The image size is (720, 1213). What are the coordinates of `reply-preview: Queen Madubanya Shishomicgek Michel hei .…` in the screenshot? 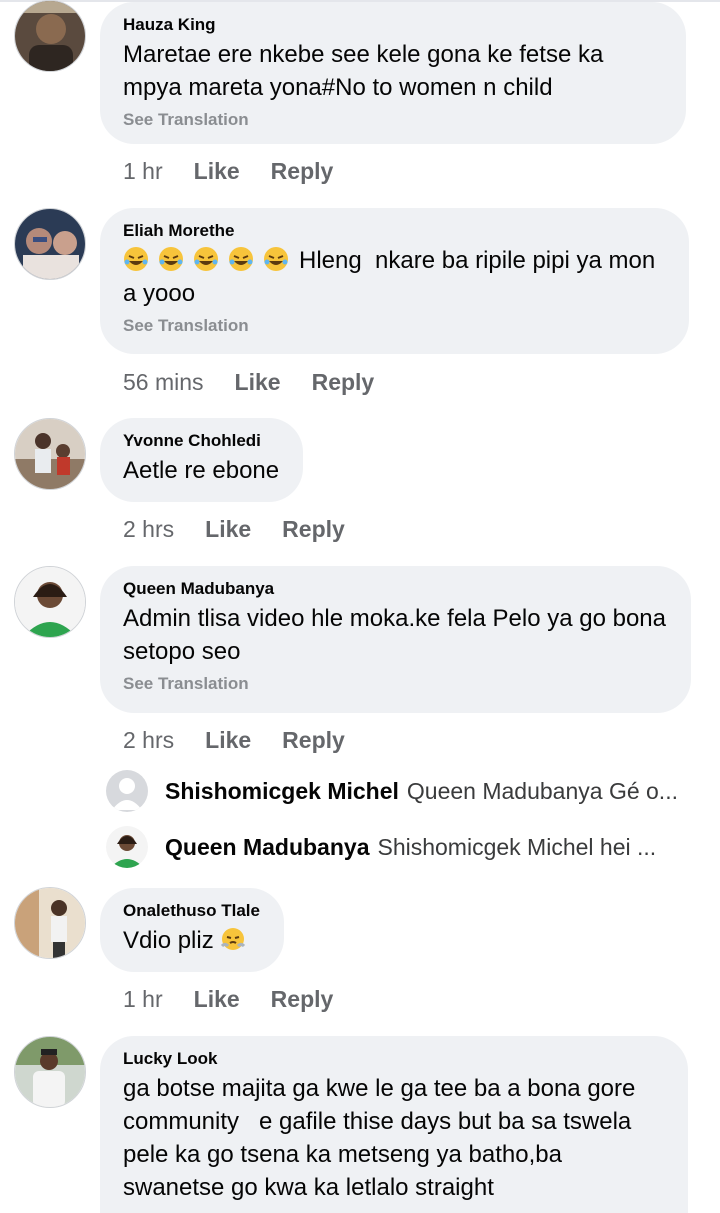 It's located at (406, 848).